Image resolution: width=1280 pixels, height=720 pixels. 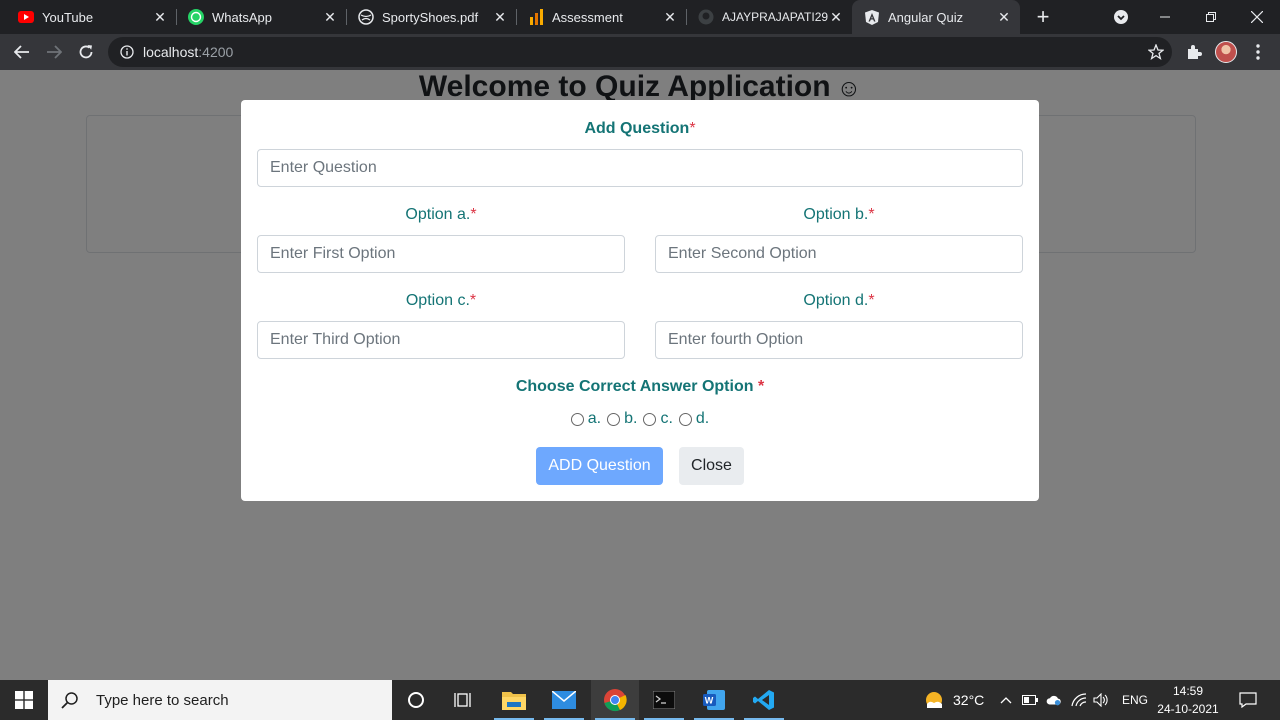 I want to click on tab-title: Angular Quiz, so click(x=926, y=17).